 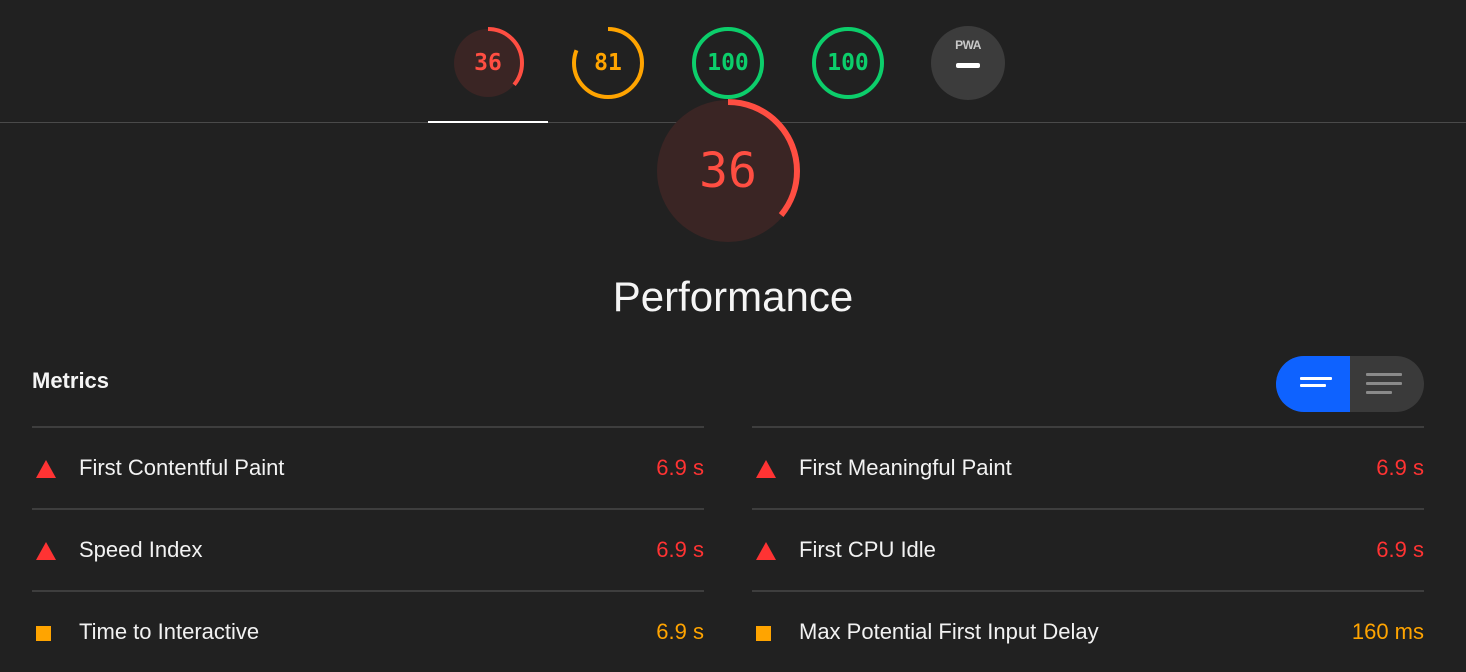 I want to click on metric-row: Speed Index 6.9 s, so click(x=368, y=549).